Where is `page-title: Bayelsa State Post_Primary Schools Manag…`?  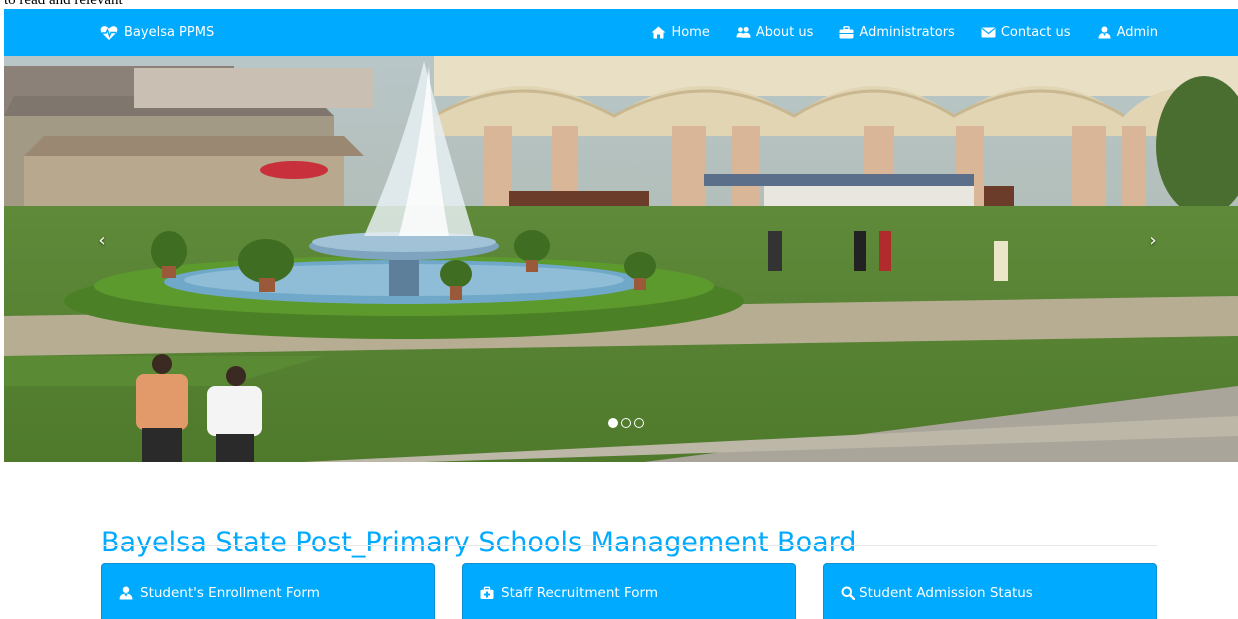 page-title: Bayelsa State Post_Primary Schools Manag… is located at coordinates (479, 542).